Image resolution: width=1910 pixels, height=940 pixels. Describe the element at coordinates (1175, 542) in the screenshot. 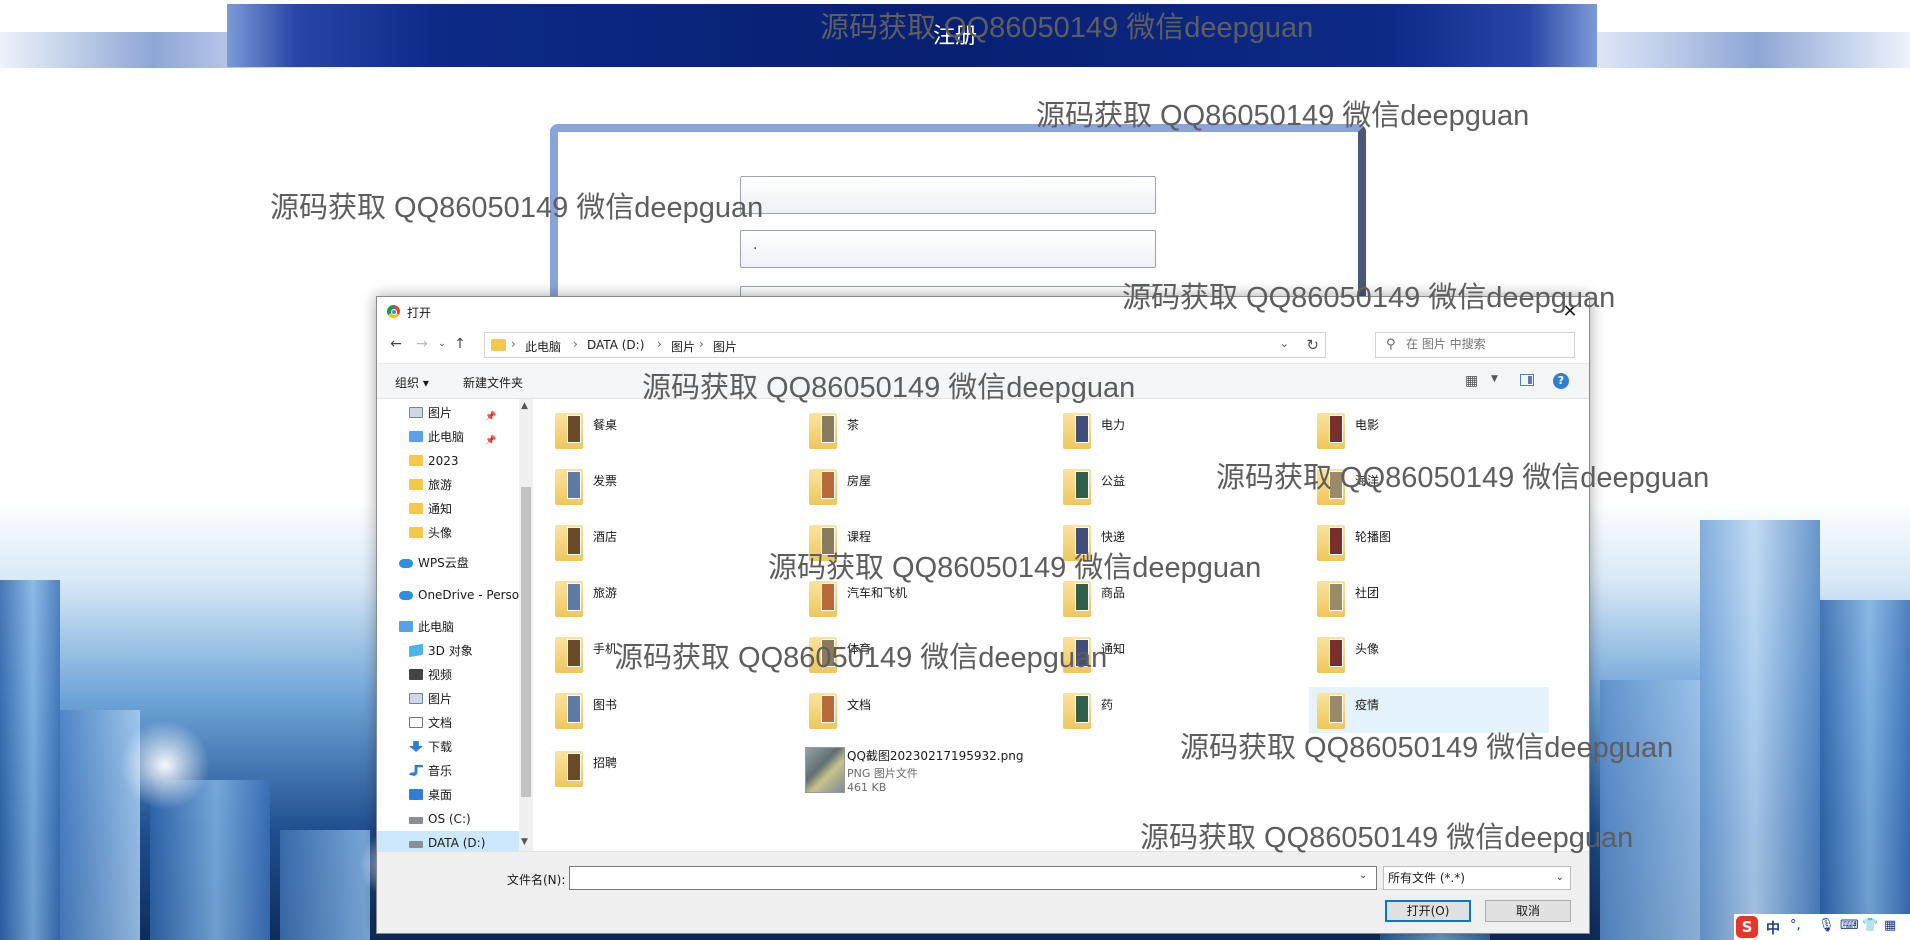

I see `folder-item: 快递` at that location.